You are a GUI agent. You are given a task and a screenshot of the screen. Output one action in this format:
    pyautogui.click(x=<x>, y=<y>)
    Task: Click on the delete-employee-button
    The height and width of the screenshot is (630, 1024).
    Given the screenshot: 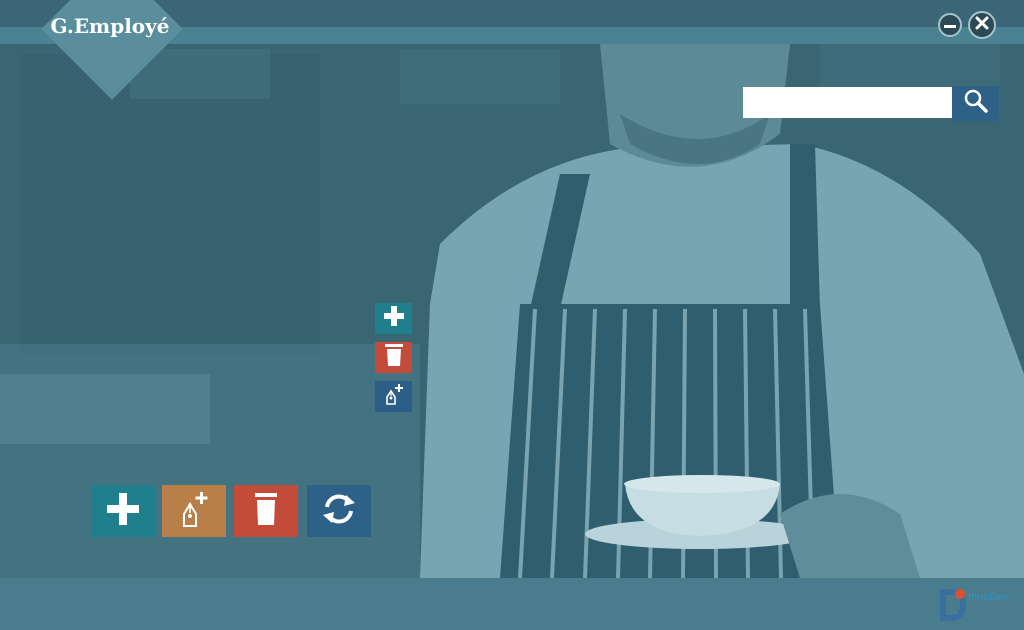 What is the action you would take?
    pyautogui.click(x=266, y=511)
    